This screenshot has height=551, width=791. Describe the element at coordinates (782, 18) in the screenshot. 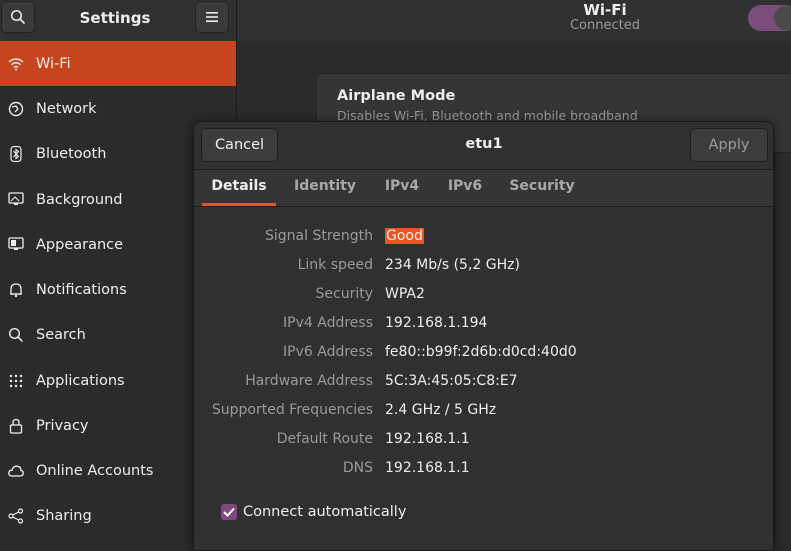

I see `toggle-knob` at that location.